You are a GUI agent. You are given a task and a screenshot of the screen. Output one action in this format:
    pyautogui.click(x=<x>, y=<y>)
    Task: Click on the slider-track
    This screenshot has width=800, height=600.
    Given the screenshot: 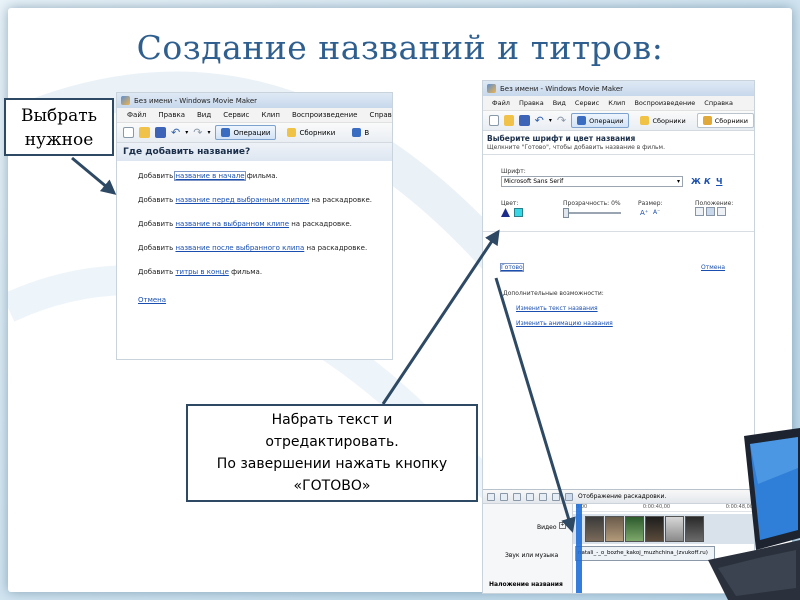 What is the action you would take?
    pyautogui.click(x=592, y=213)
    